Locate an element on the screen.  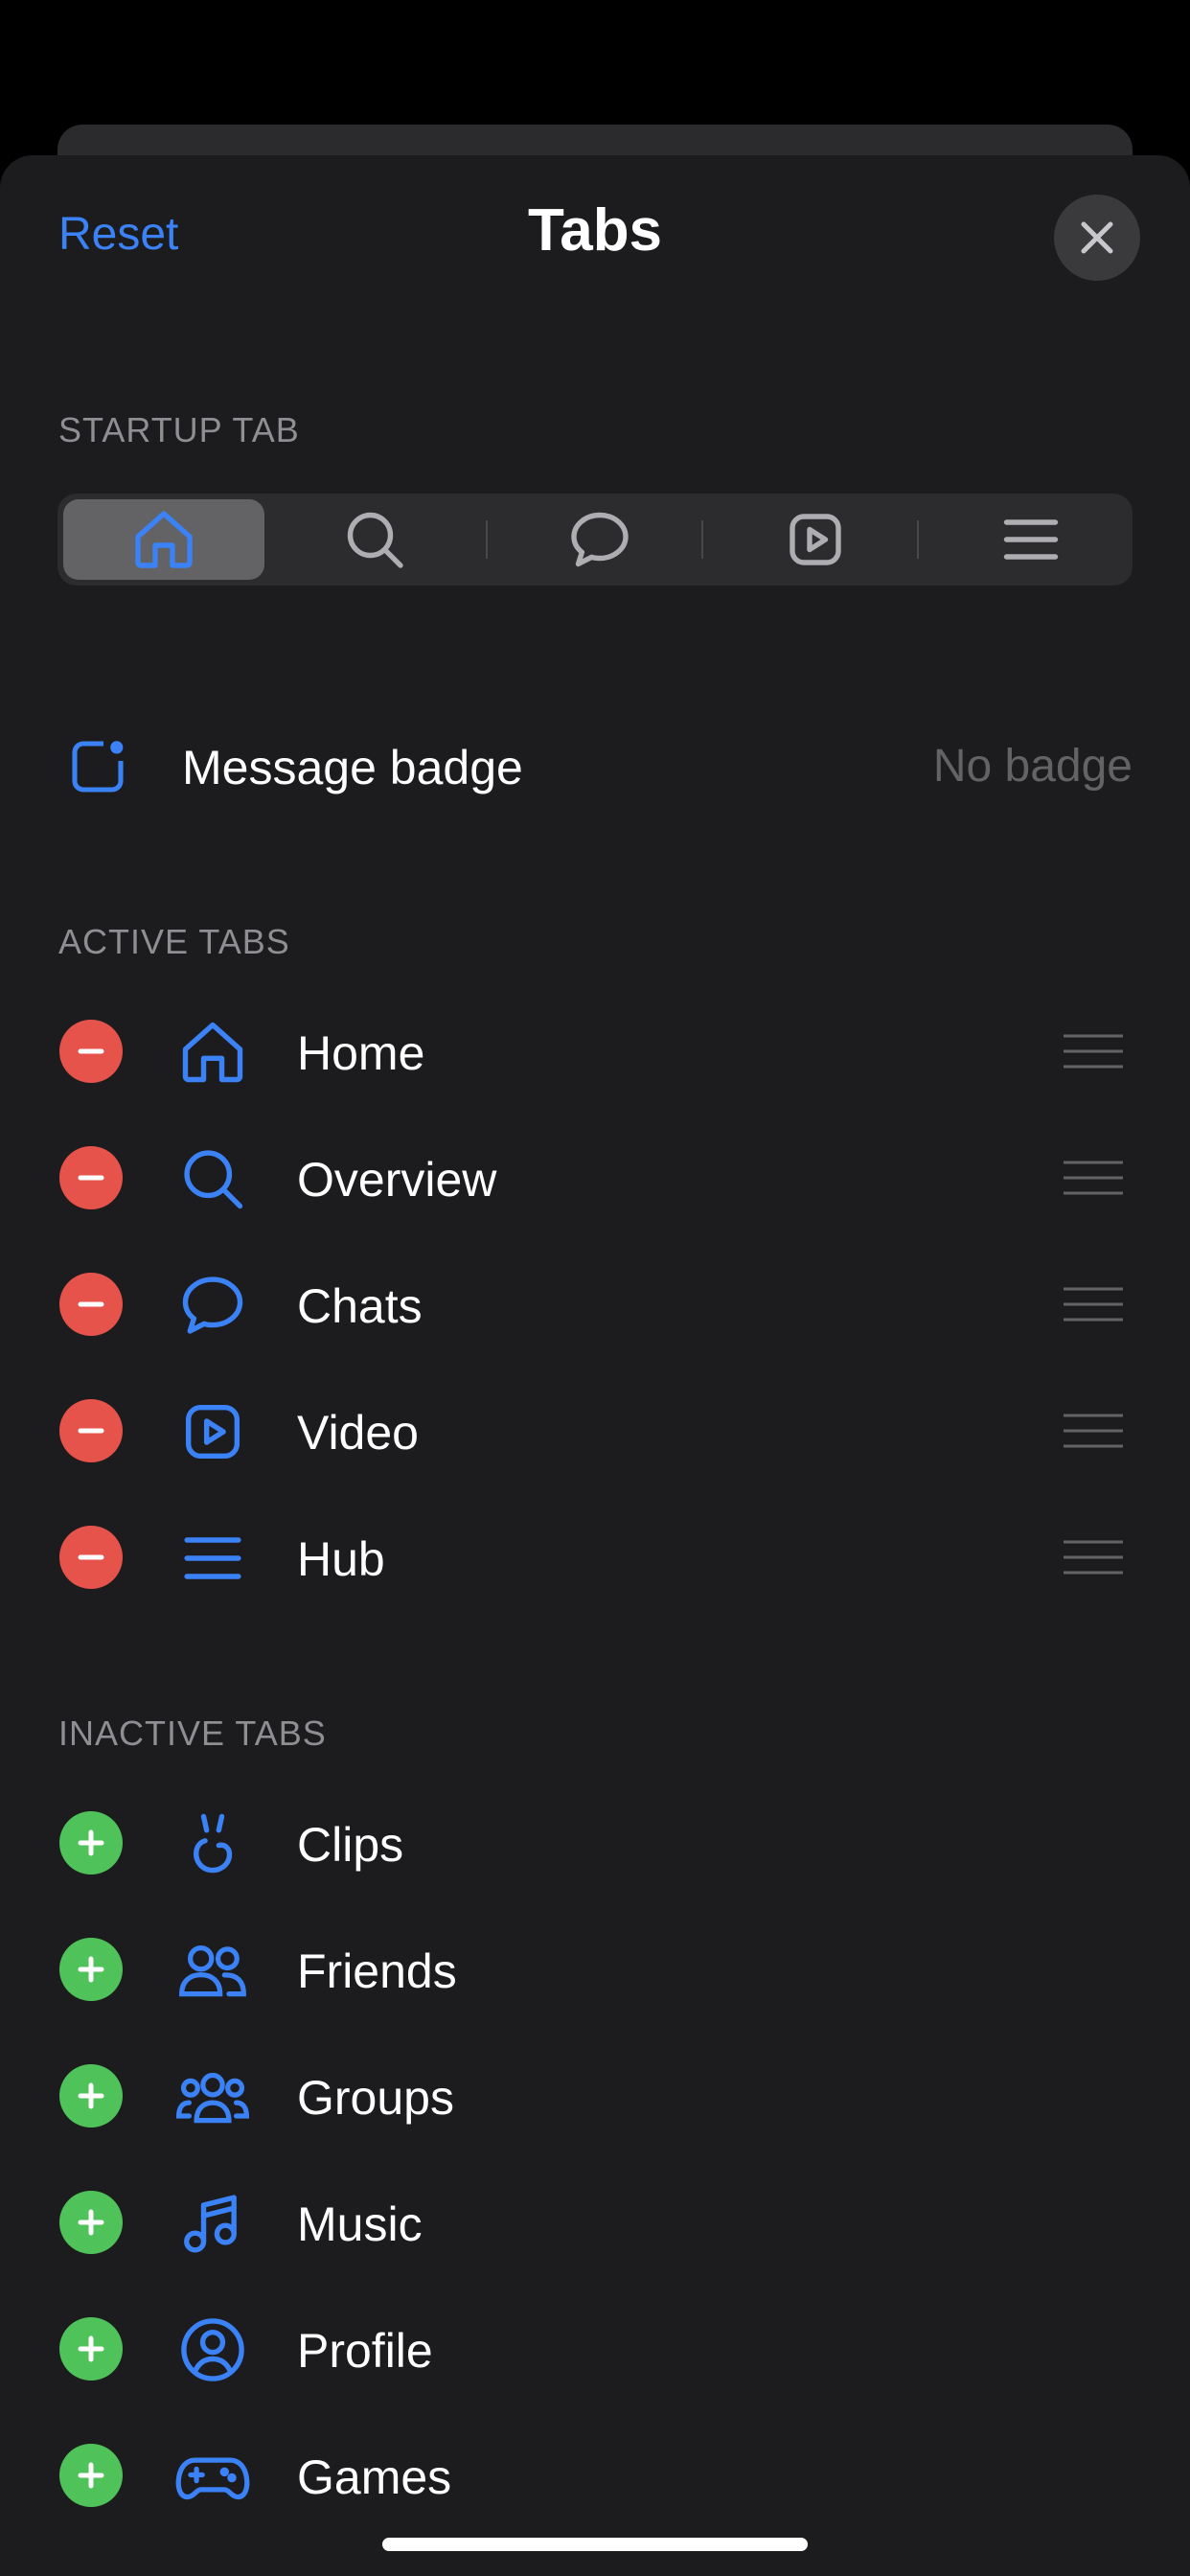
active-tab-row: Hub is located at coordinates (595, 1556).